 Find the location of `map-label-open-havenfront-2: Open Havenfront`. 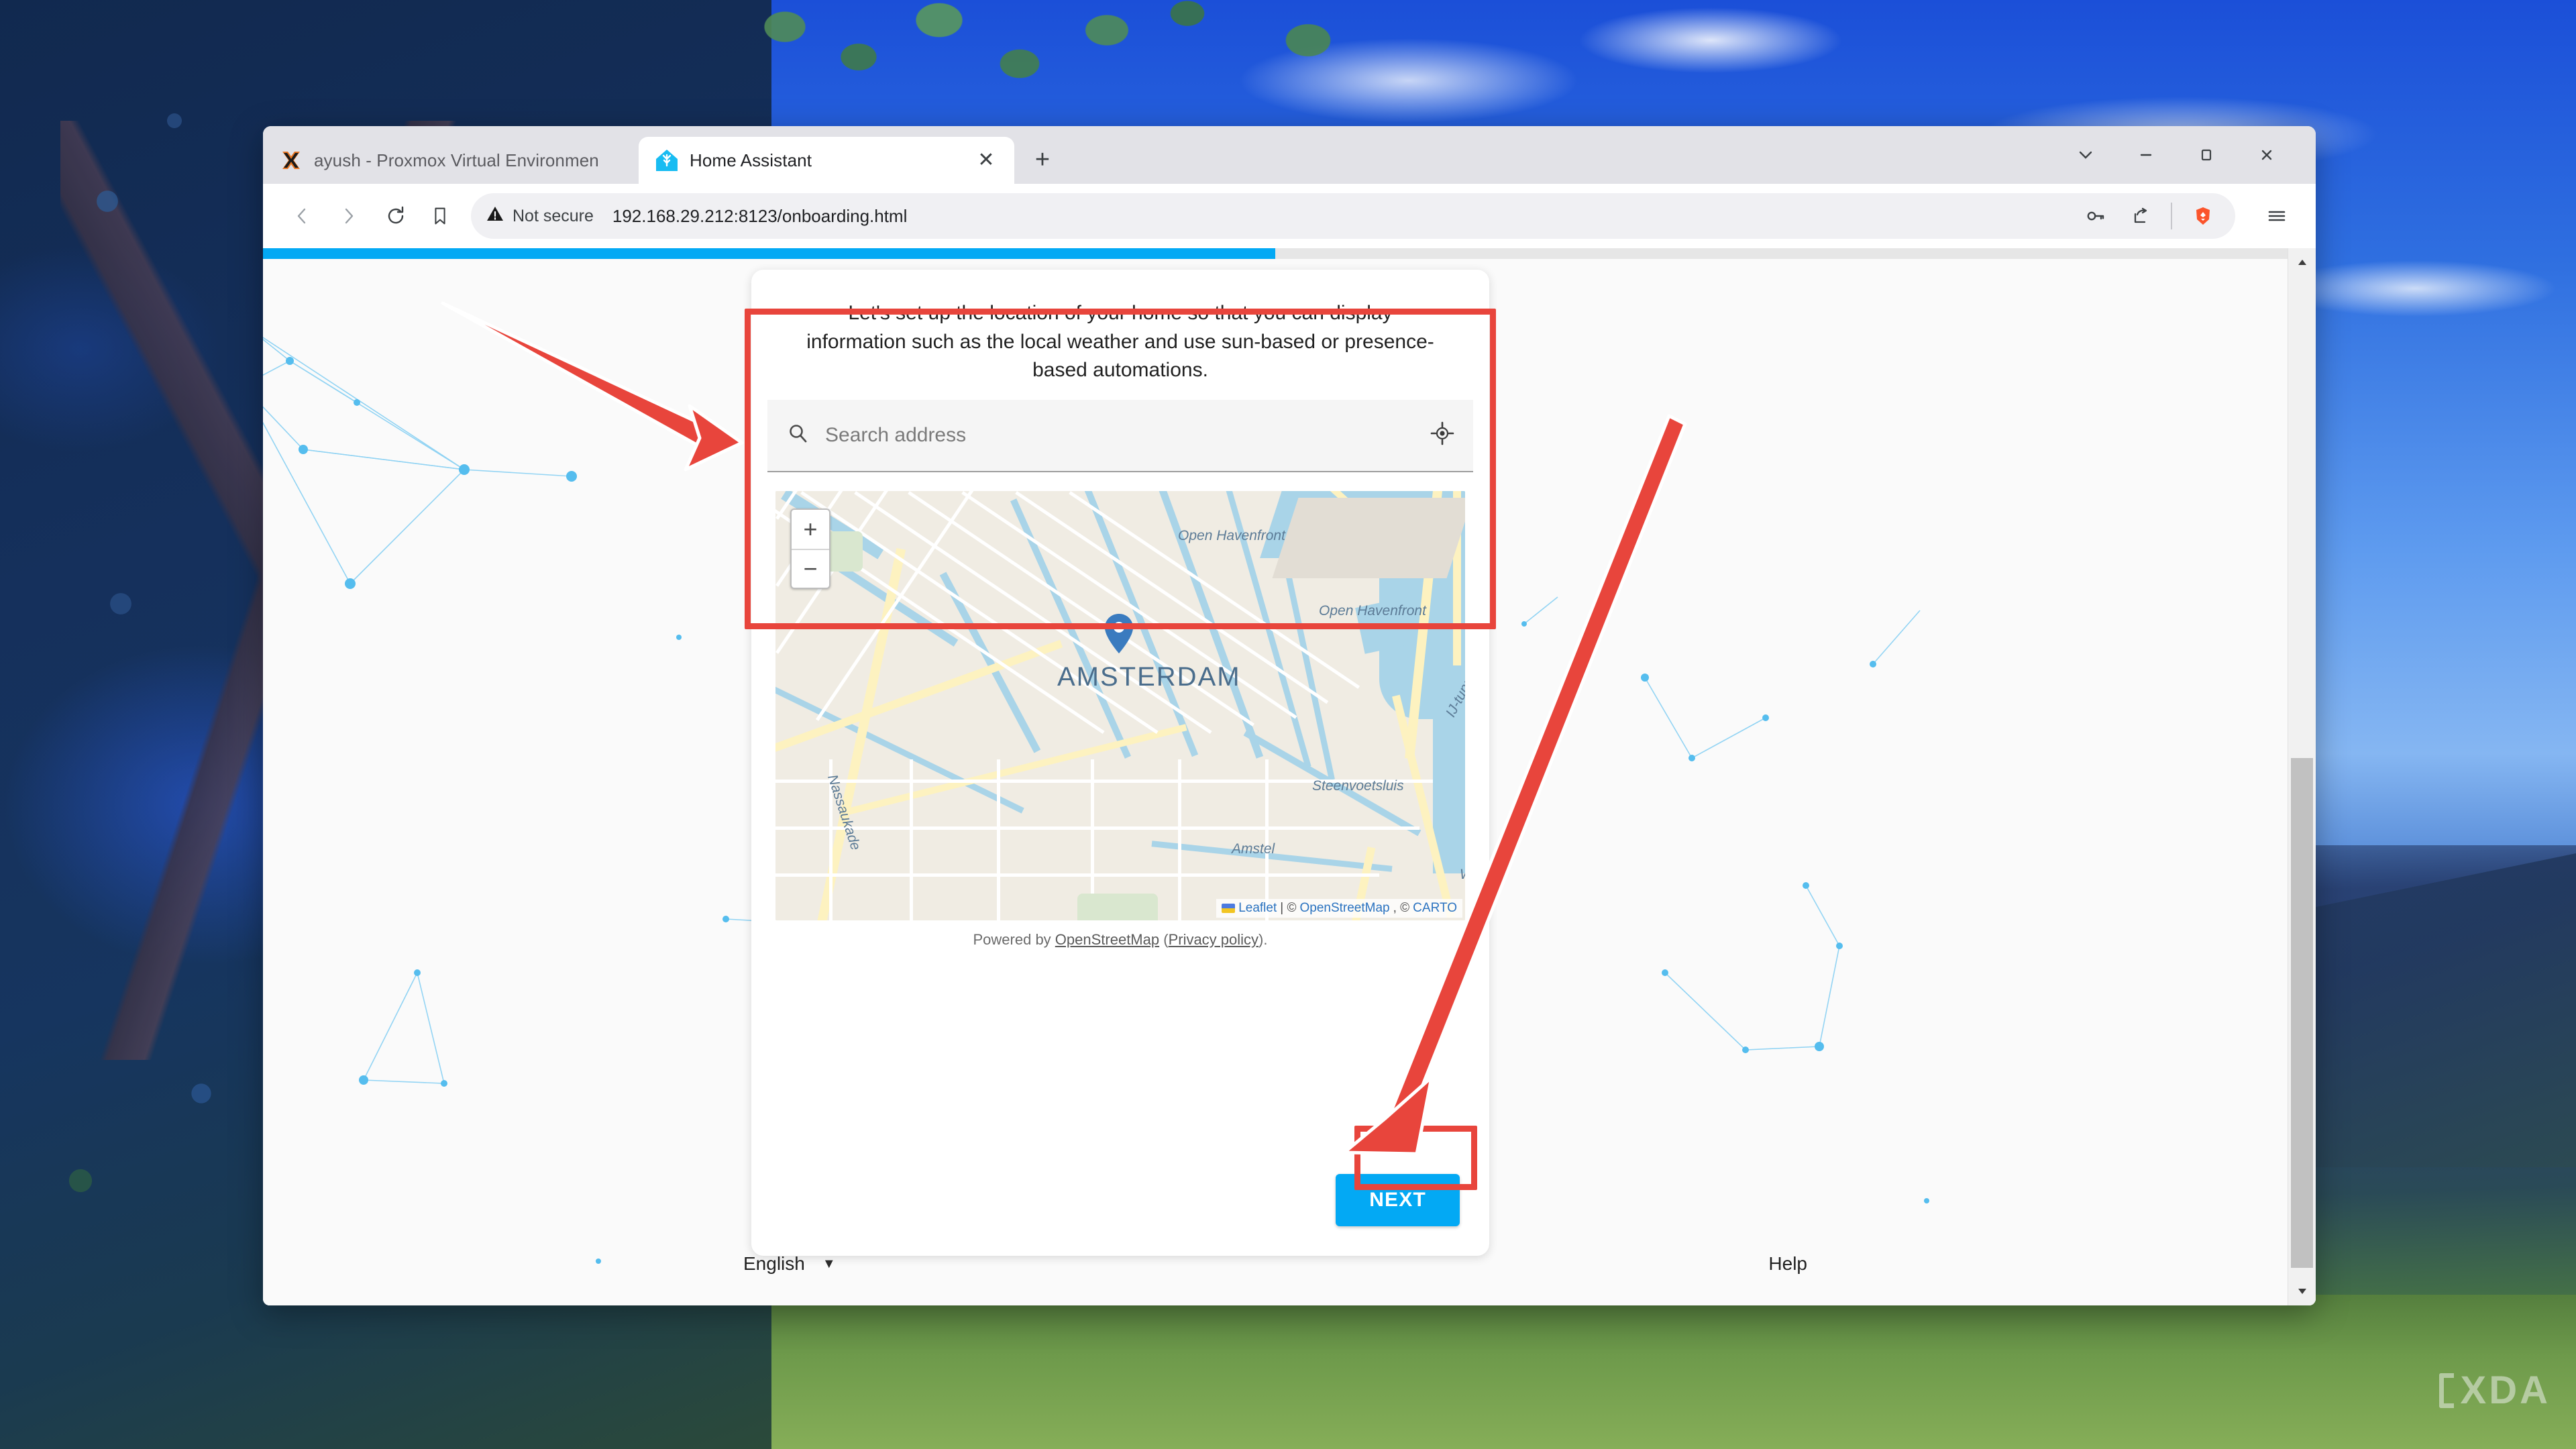

map-label-open-havenfront-2: Open Havenfront is located at coordinates (1372, 610).